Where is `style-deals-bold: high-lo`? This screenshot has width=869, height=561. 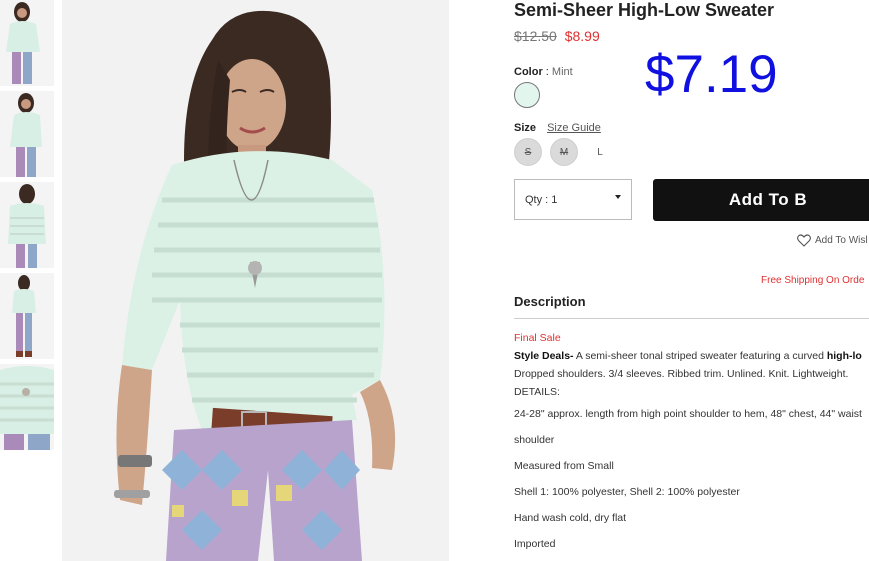
style-deals-bold: high-lo is located at coordinates (844, 356).